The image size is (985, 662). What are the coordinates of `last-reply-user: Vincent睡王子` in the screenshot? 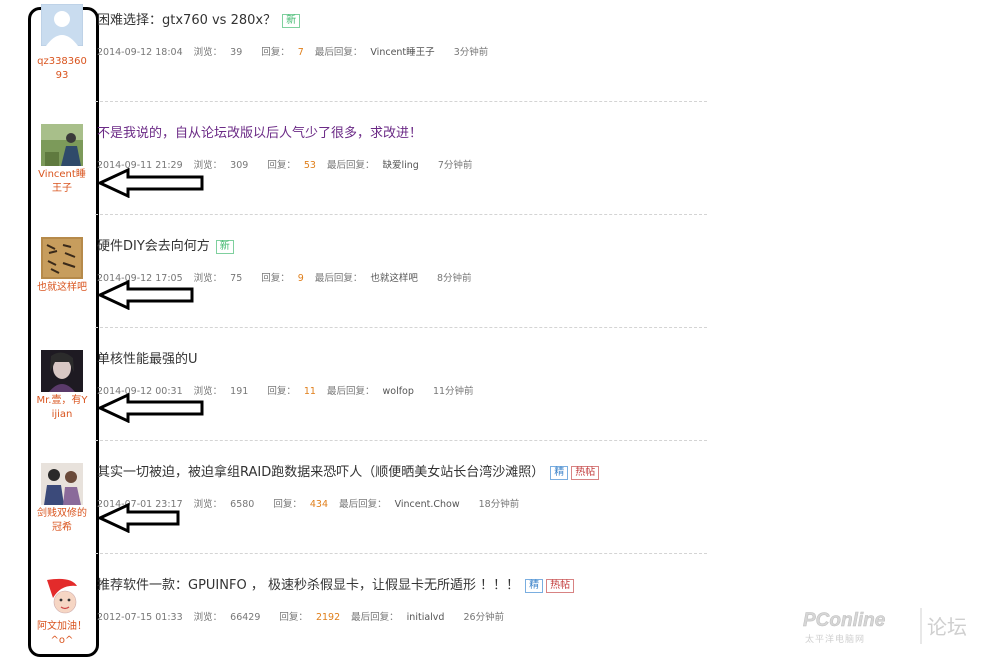 It's located at (402, 52).